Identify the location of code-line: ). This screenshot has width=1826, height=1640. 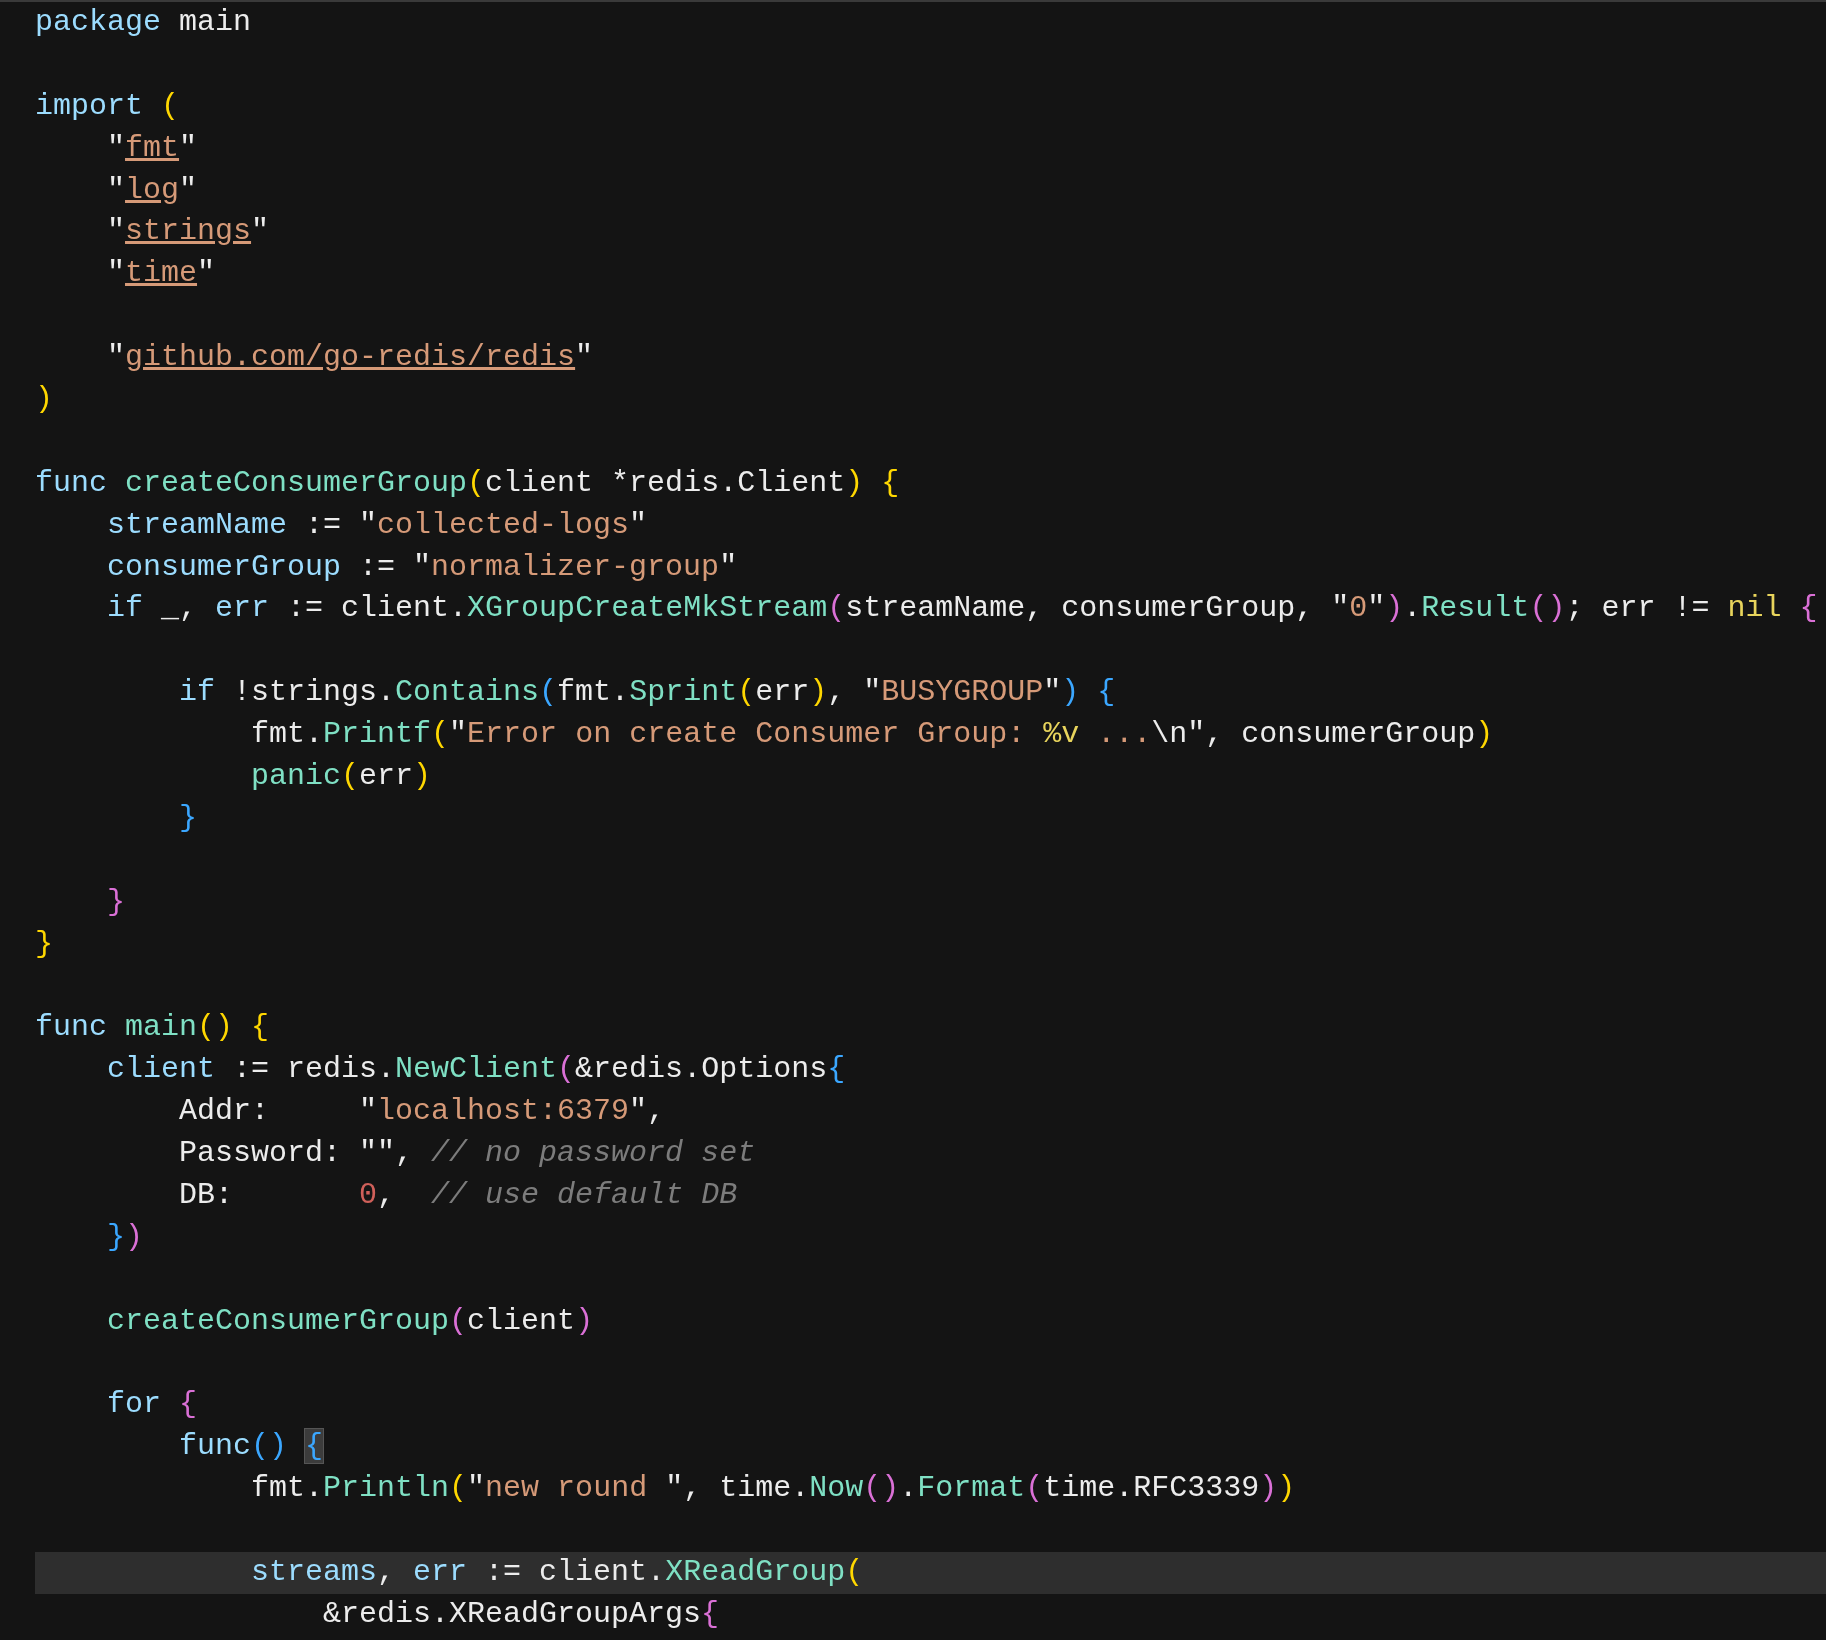
(44, 399).